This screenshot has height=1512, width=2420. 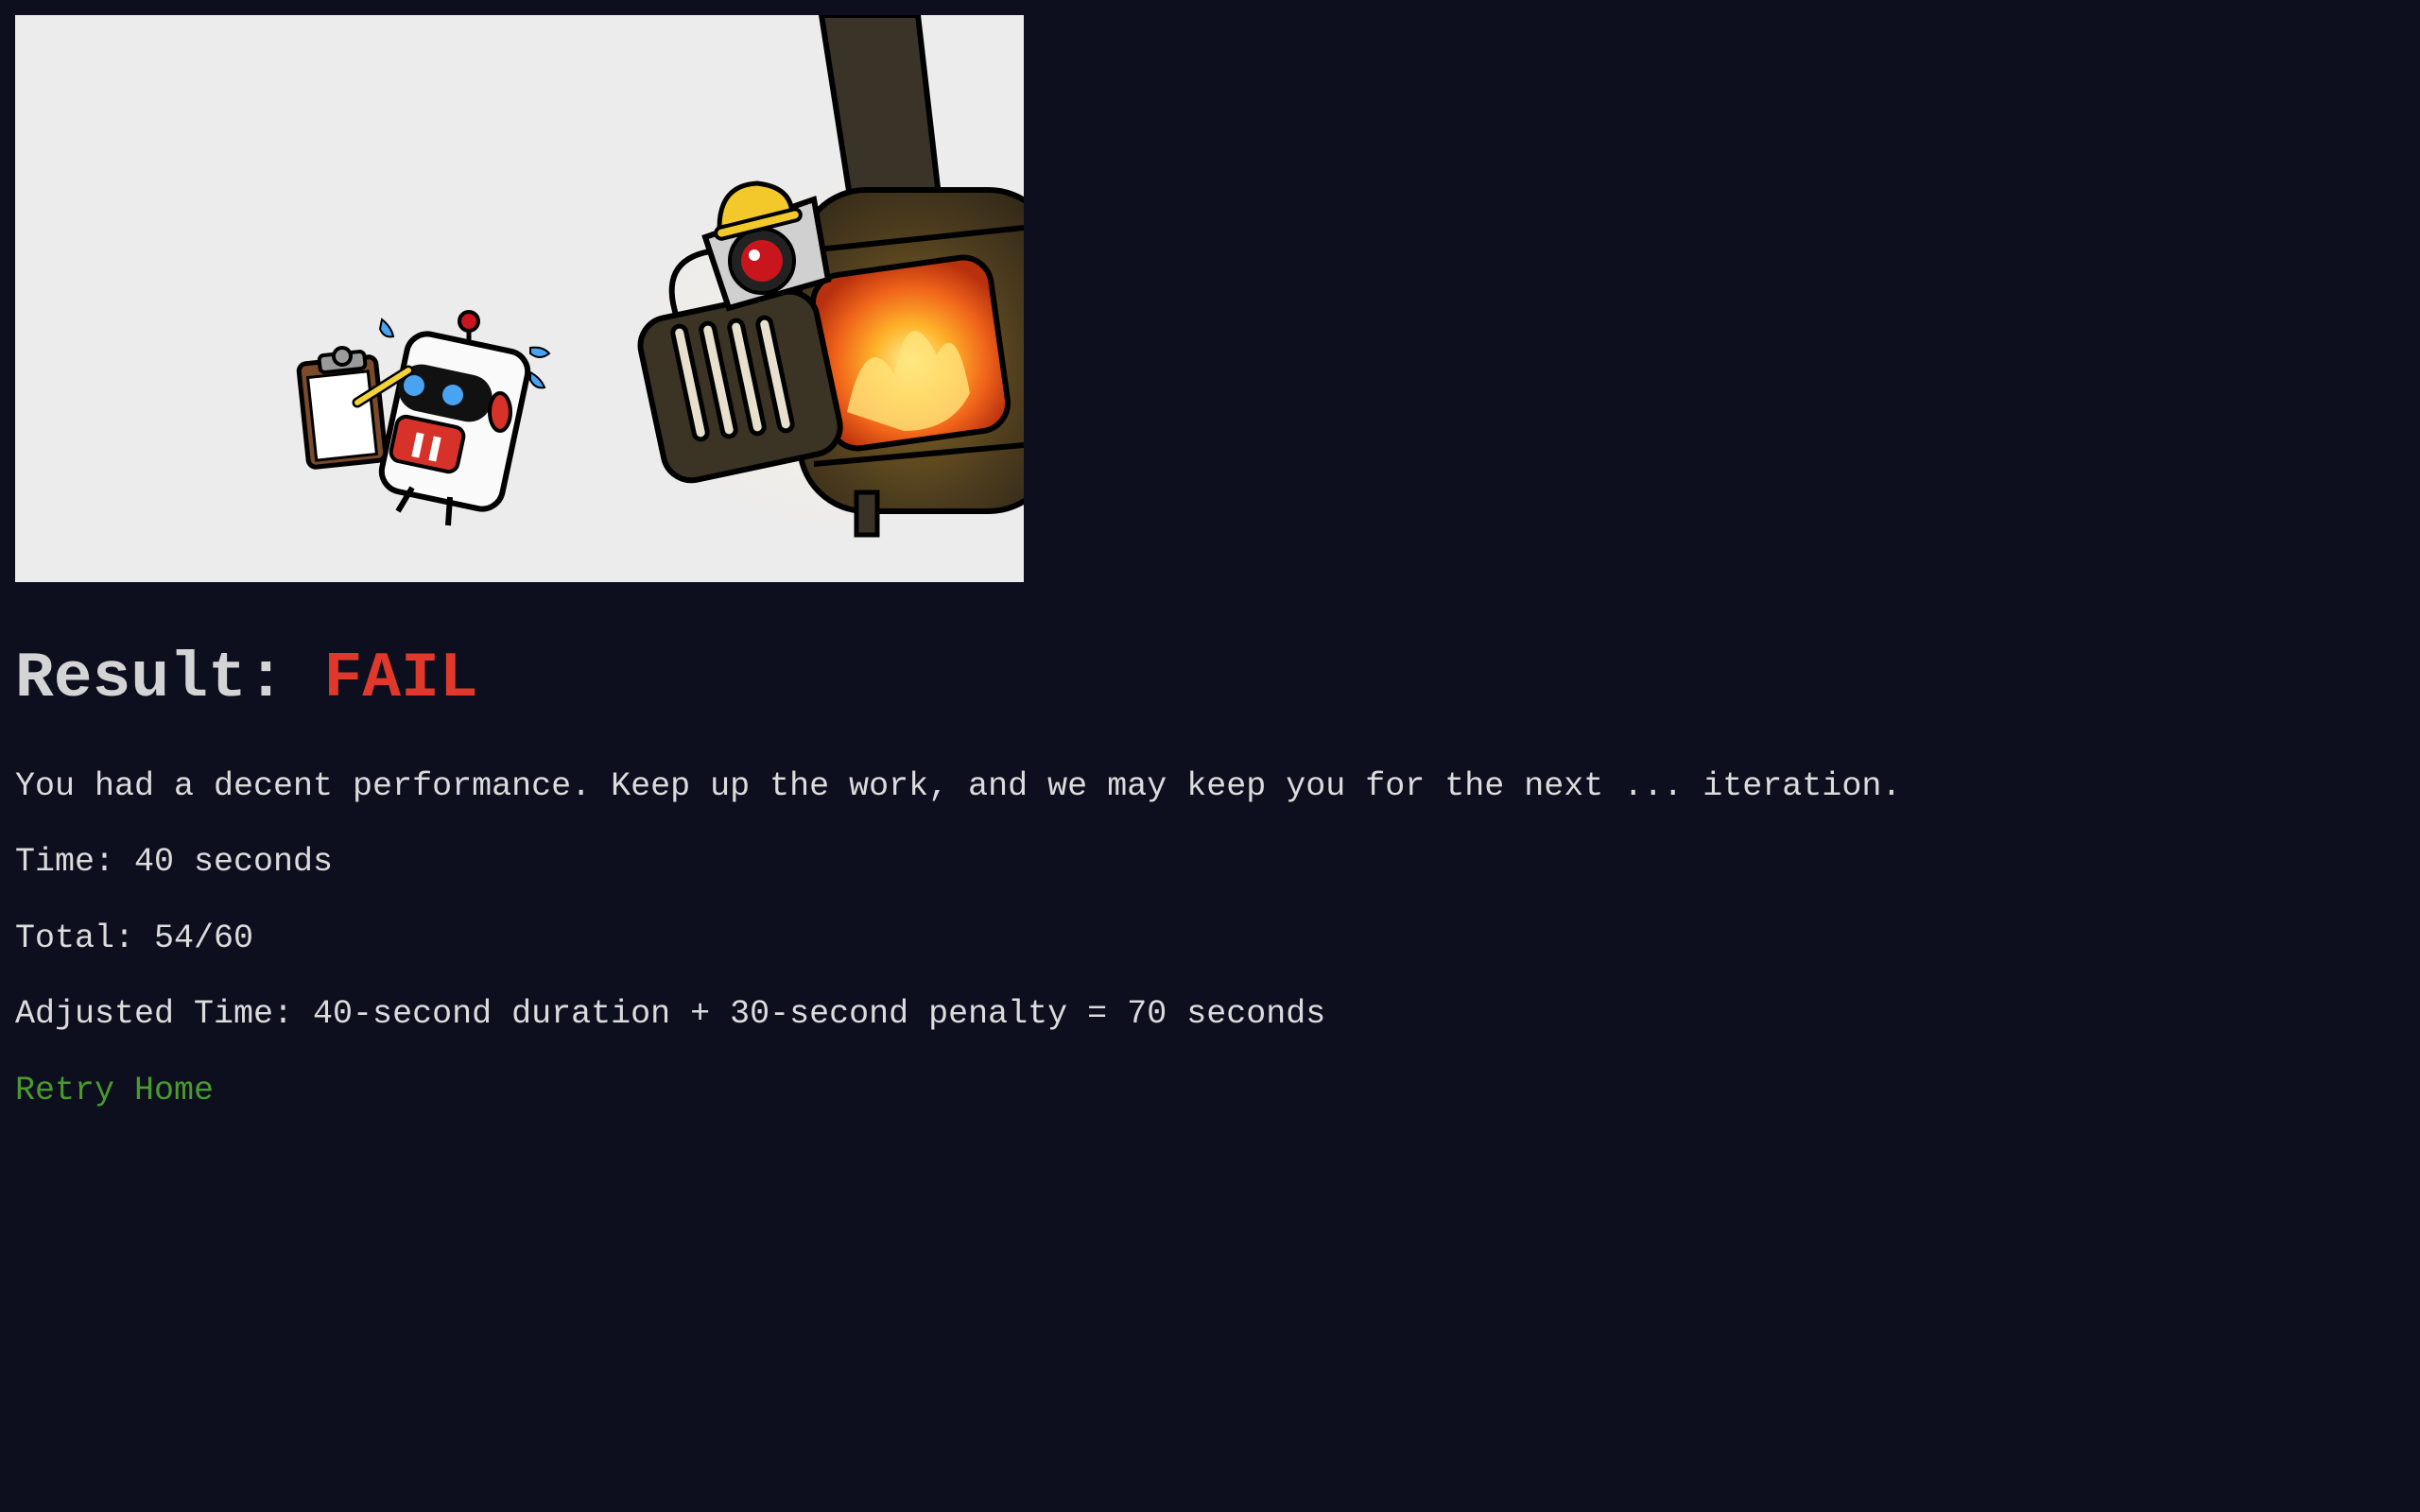 I want to click on result-label: Result:, so click(x=150, y=679).